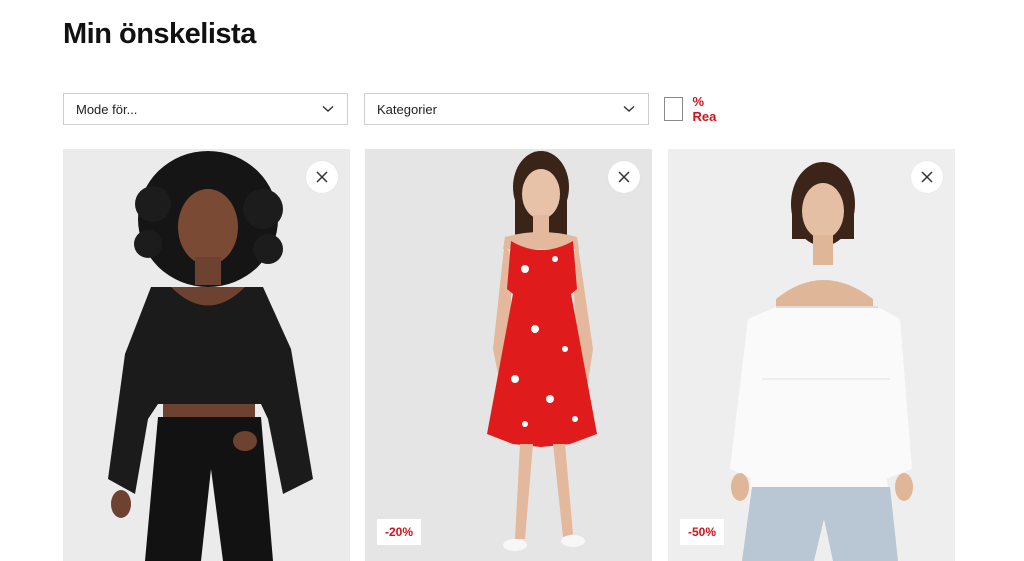  Describe the element at coordinates (673, 109) in the screenshot. I see `sale-checkbox` at that location.